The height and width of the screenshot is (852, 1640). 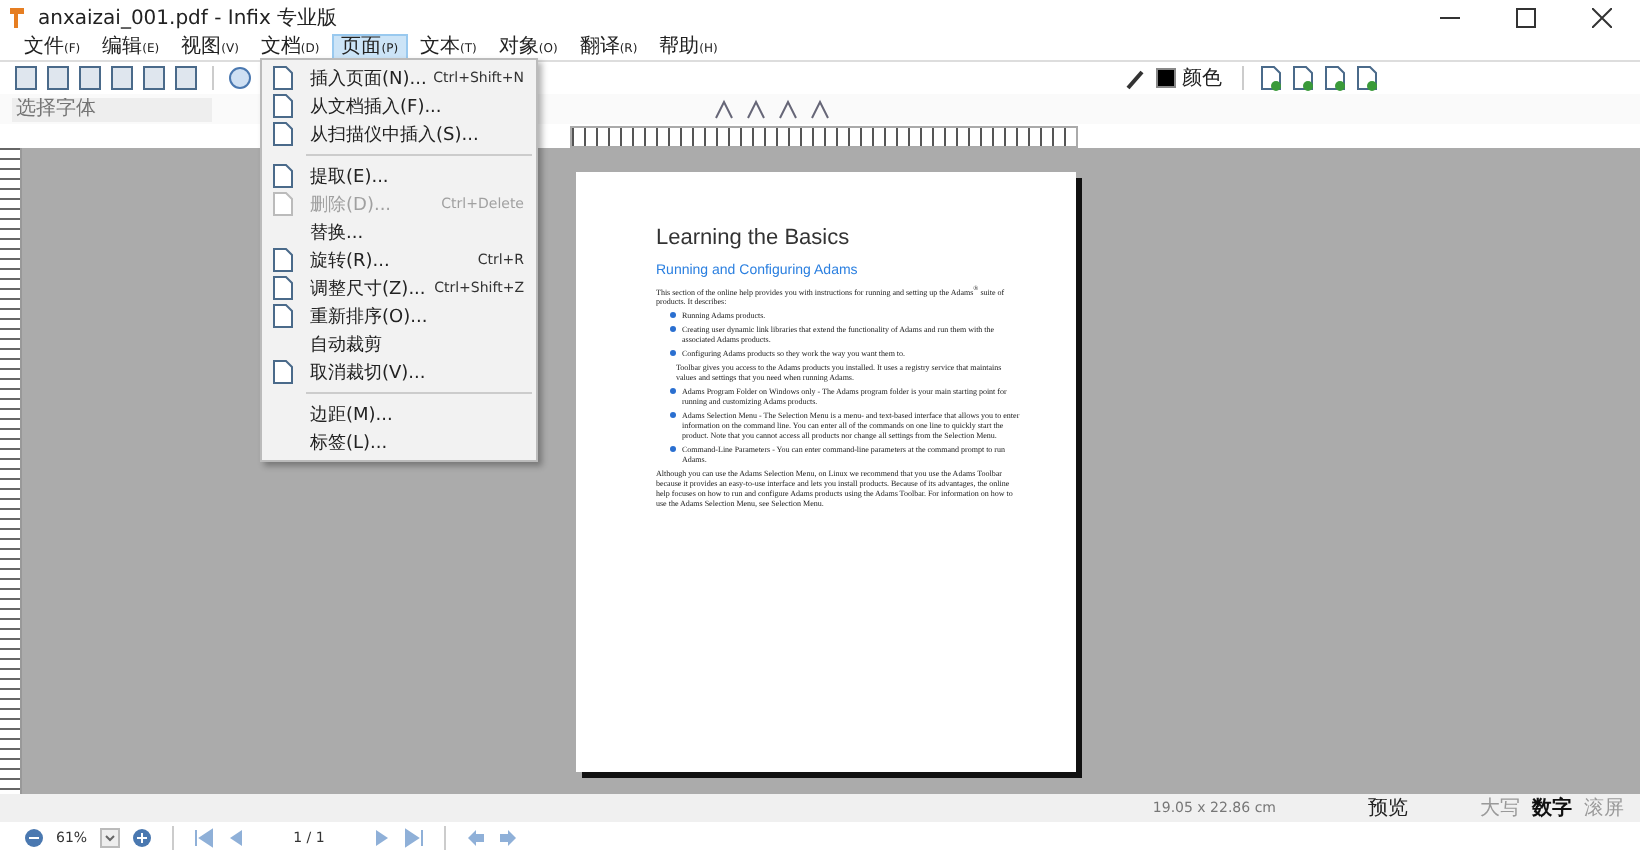 I want to click on font-field: 选择字体, so click(x=112, y=109).